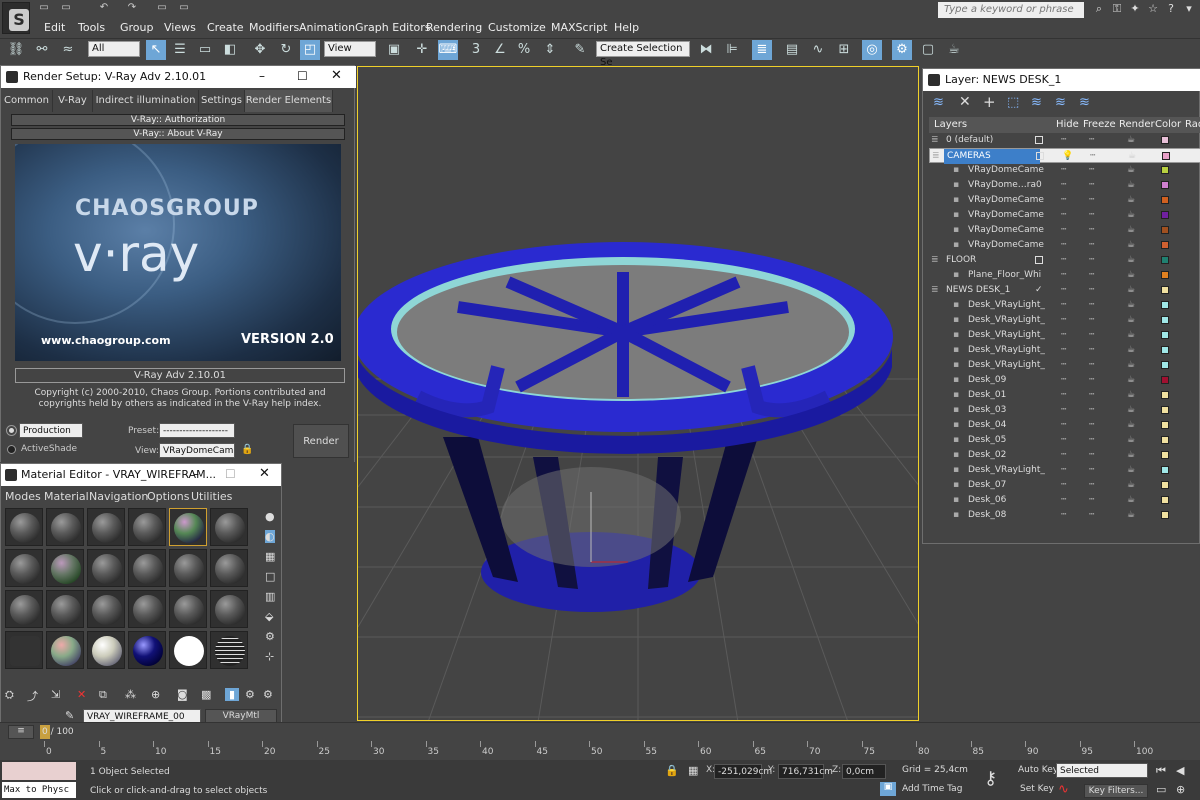 The image size is (1200, 800). I want to click on current-layer-check-icon: ✓, so click(1039, 290).